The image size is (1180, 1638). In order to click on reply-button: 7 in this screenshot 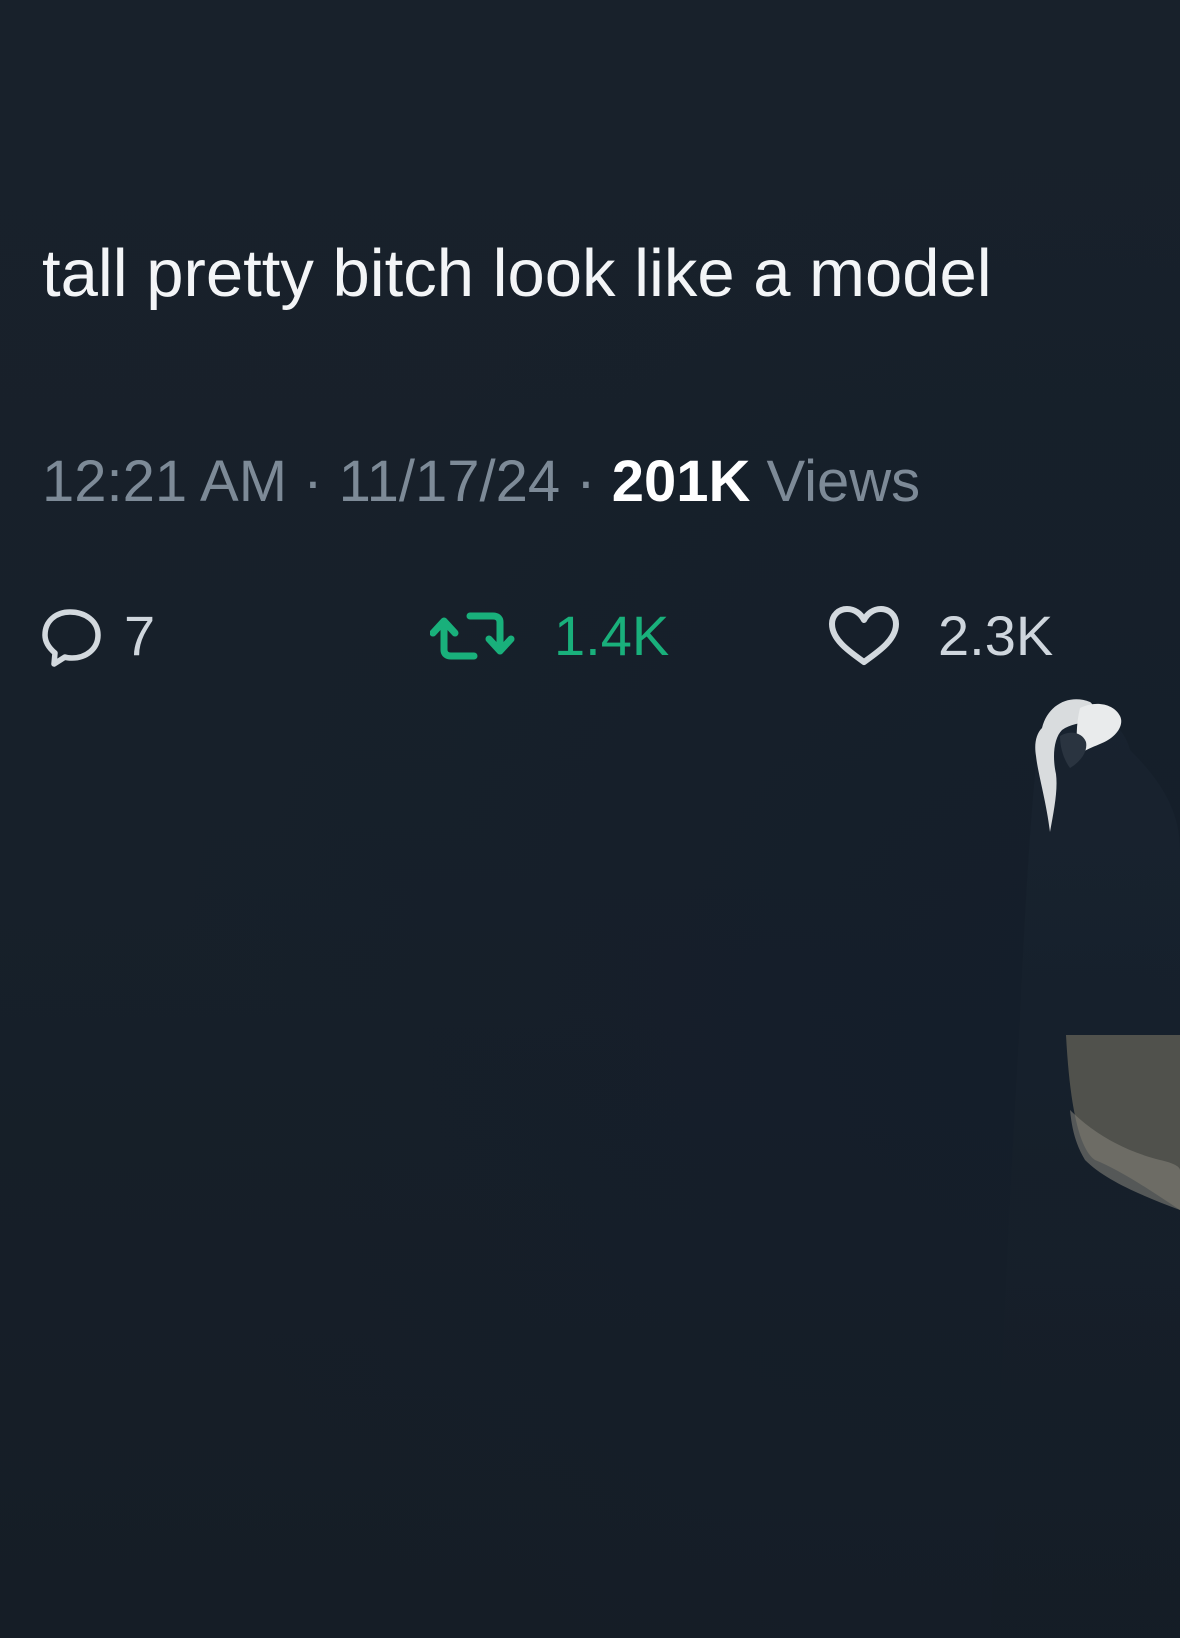, I will do `click(97, 636)`.